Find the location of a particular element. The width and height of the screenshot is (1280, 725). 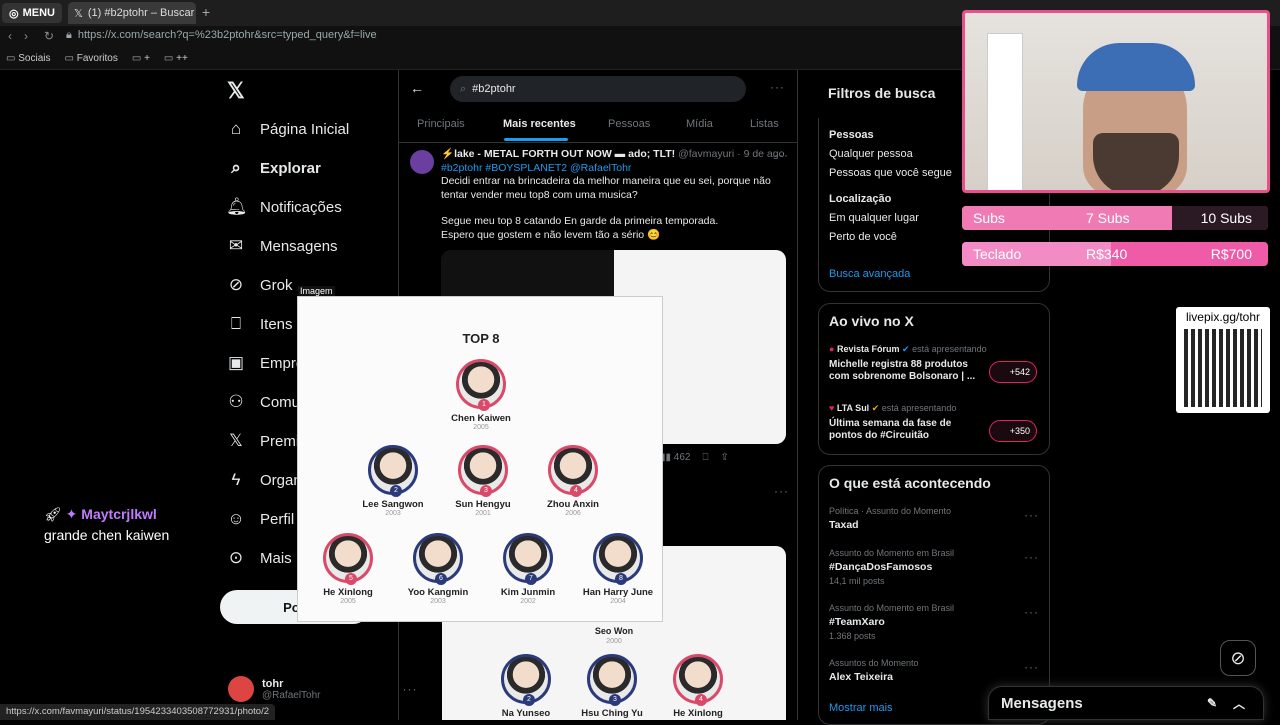

reload-icon: ↻ is located at coordinates (49, 36).